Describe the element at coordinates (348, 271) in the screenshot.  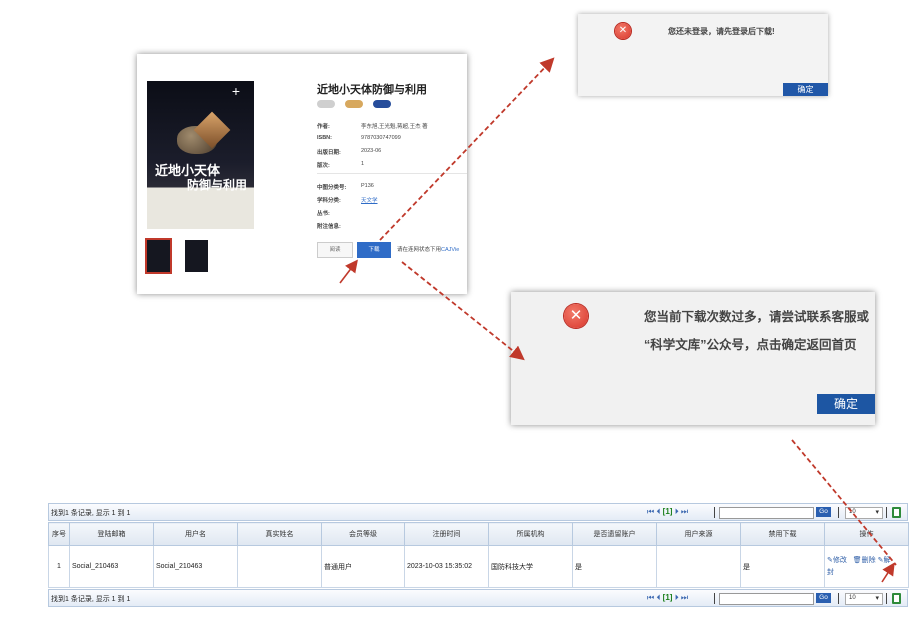
I see `arrow-to-download-button` at that location.